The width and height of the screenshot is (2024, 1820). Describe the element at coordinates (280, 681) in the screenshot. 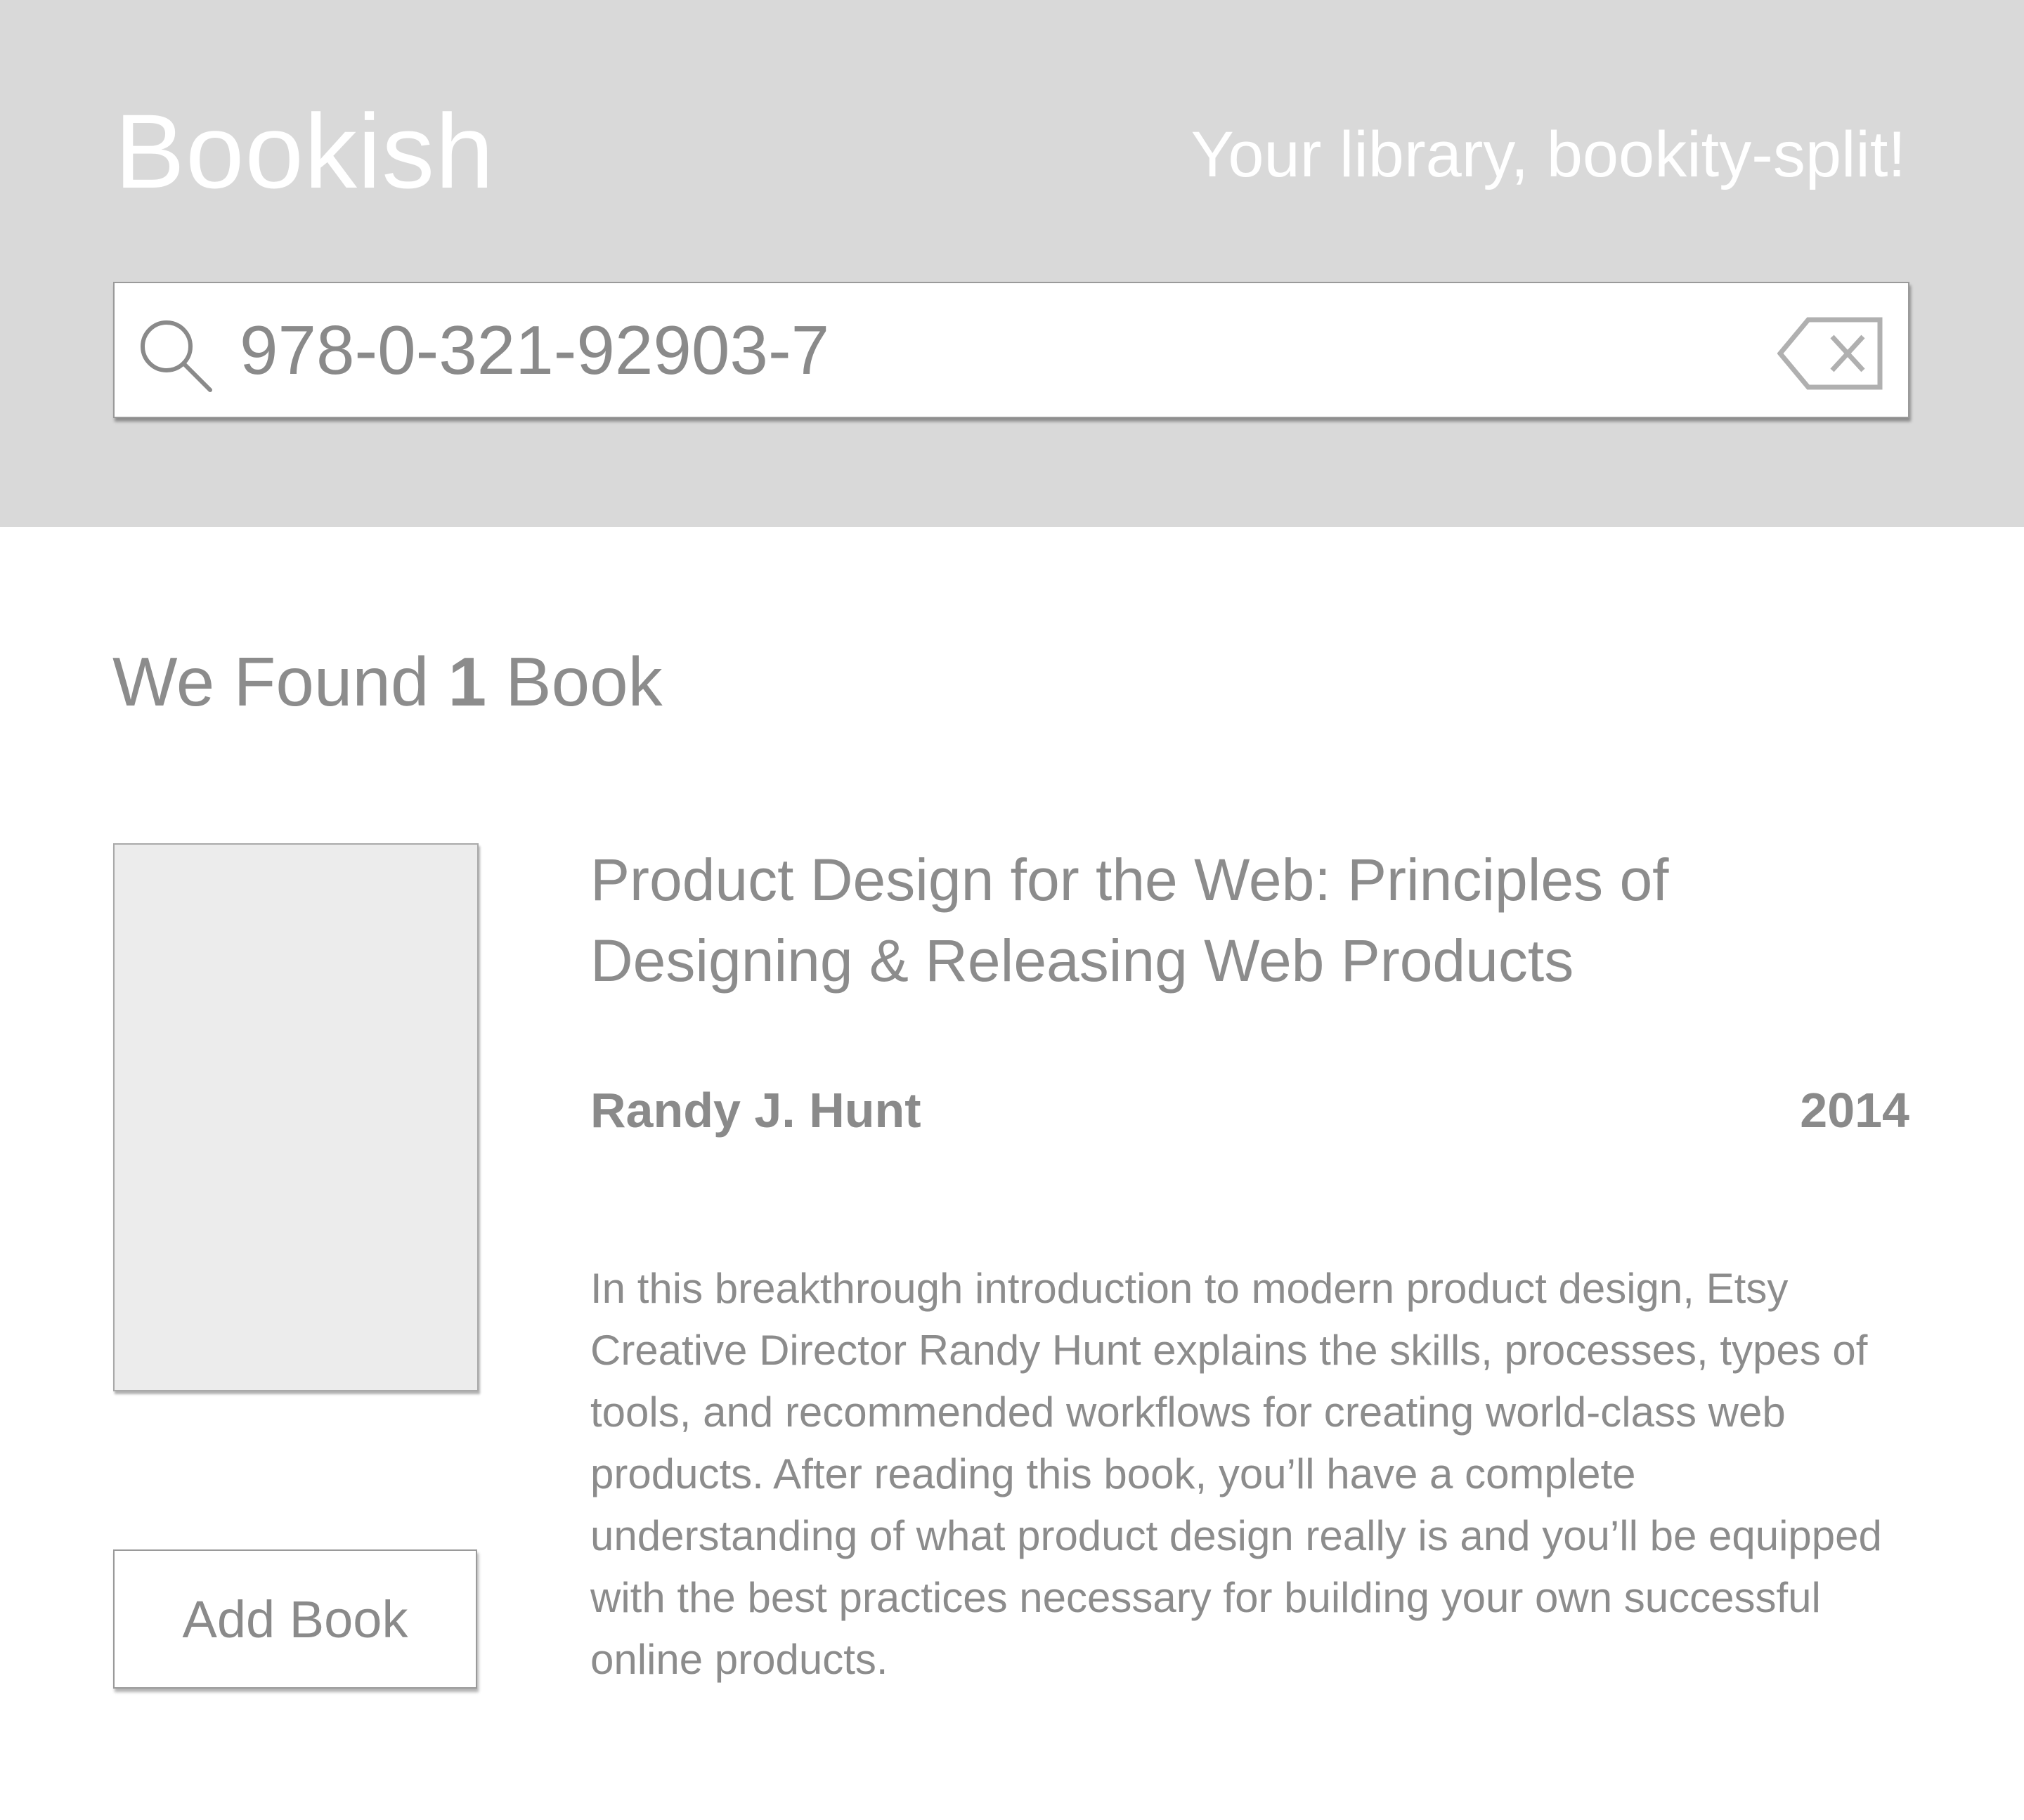

I see `results-prefix: We Found` at that location.